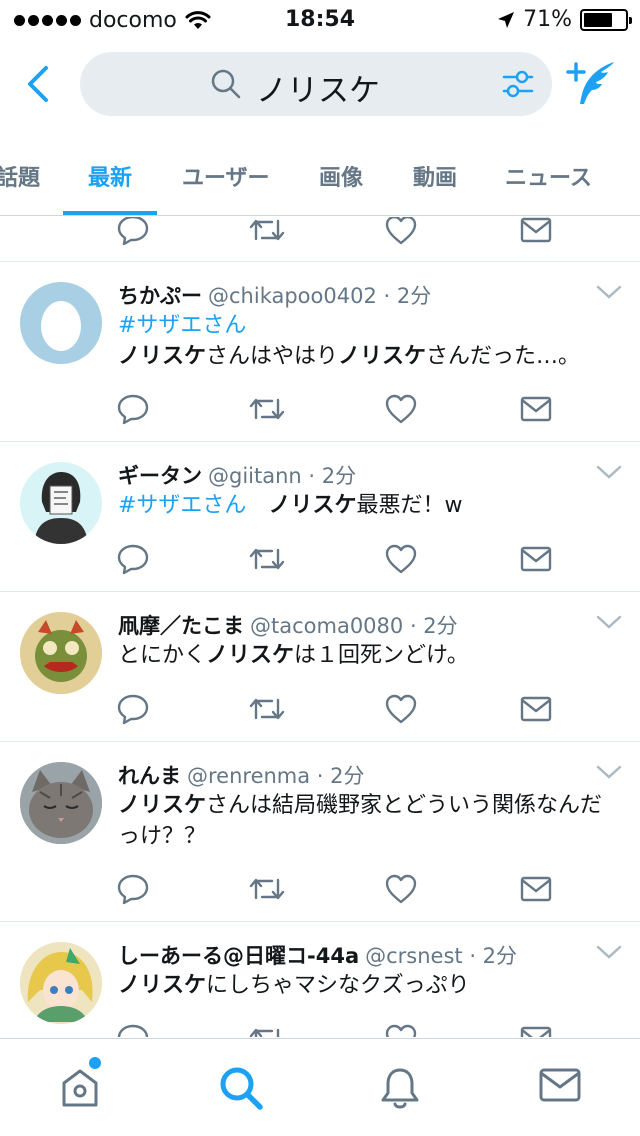 The width and height of the screenshot is (640, 1136). I want to click on battery-percent: 71%, so click(547, 19).